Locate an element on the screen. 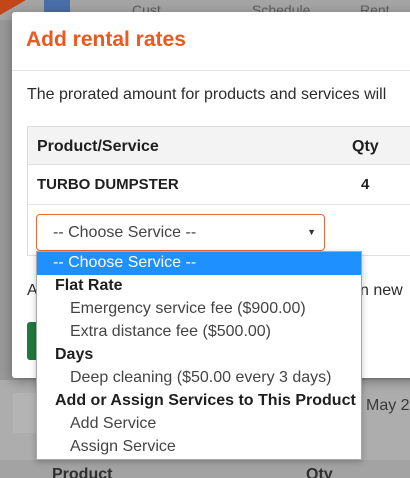 The image size is (410, 478). background-table-header: Product Qty is located at coordinates (205, 469).